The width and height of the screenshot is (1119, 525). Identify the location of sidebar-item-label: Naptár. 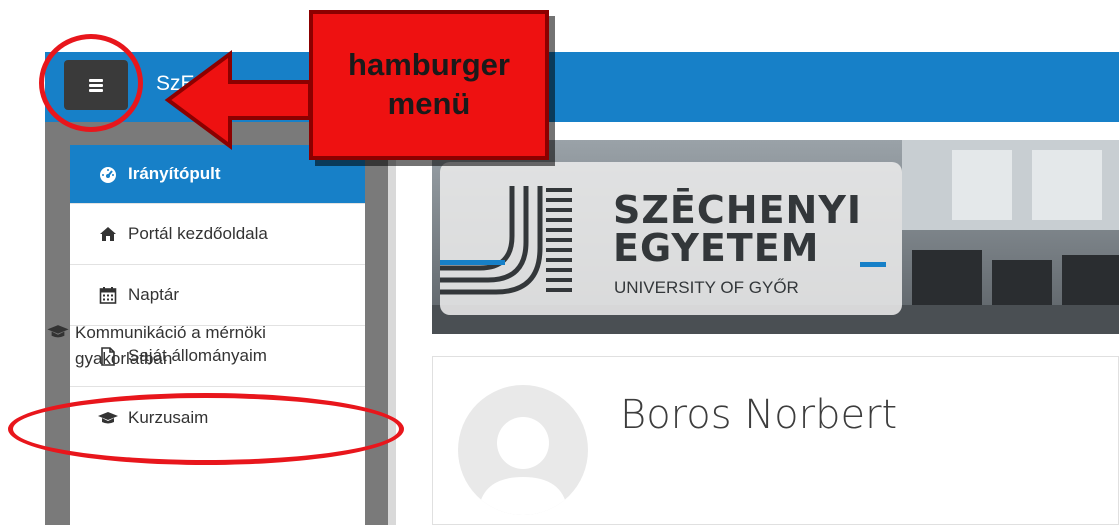
(154, 294).